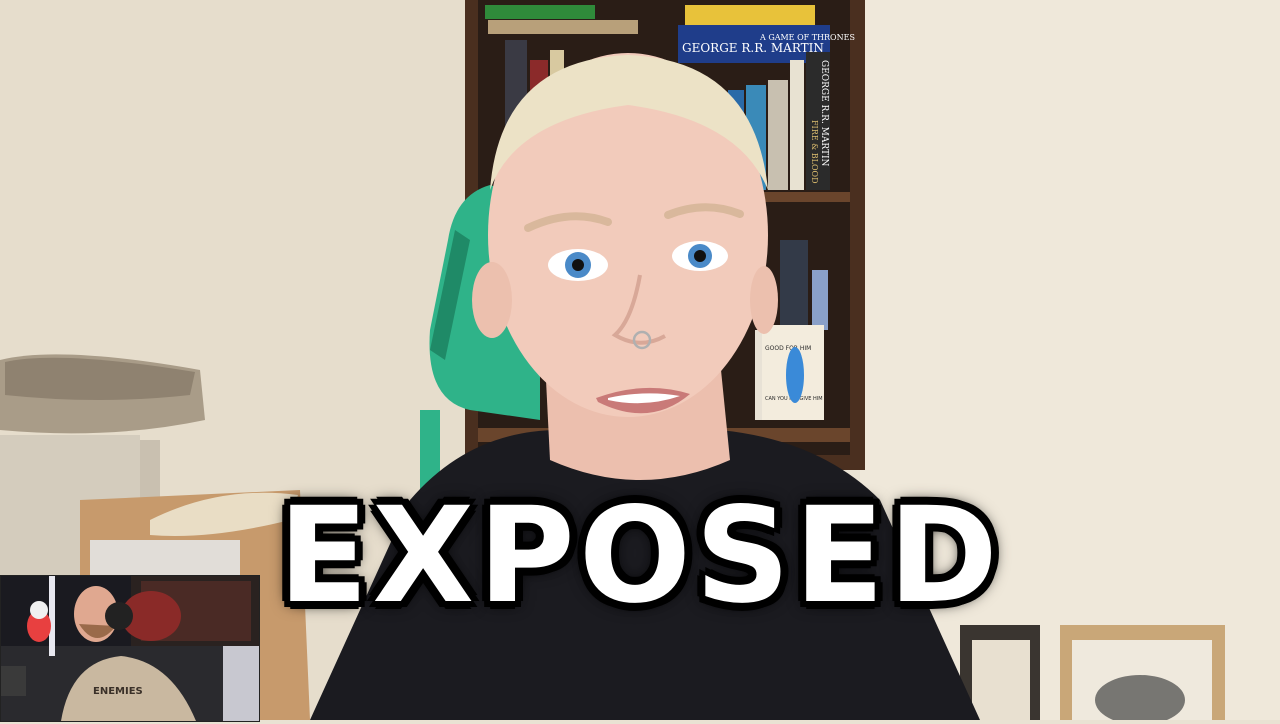 The height and width of the screenshot is (724, 1280). Describe the element at coordinates (753, 48) in the screenshot. I see `book-spine-1: GEORGE R.R. MARTIN` at that location.